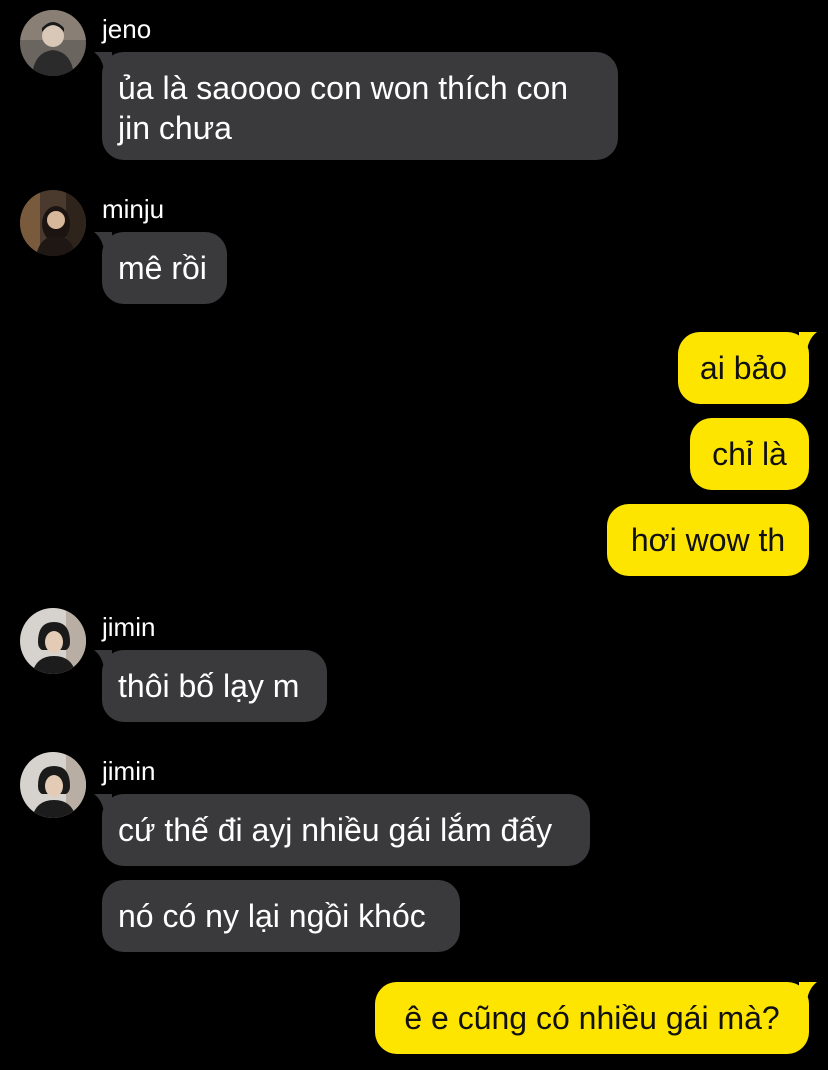  Describe the element at coordinates (343, 108) in the screenshot. I see `message-text: ủa là saoooo con won thích con jin chưa` at that location.